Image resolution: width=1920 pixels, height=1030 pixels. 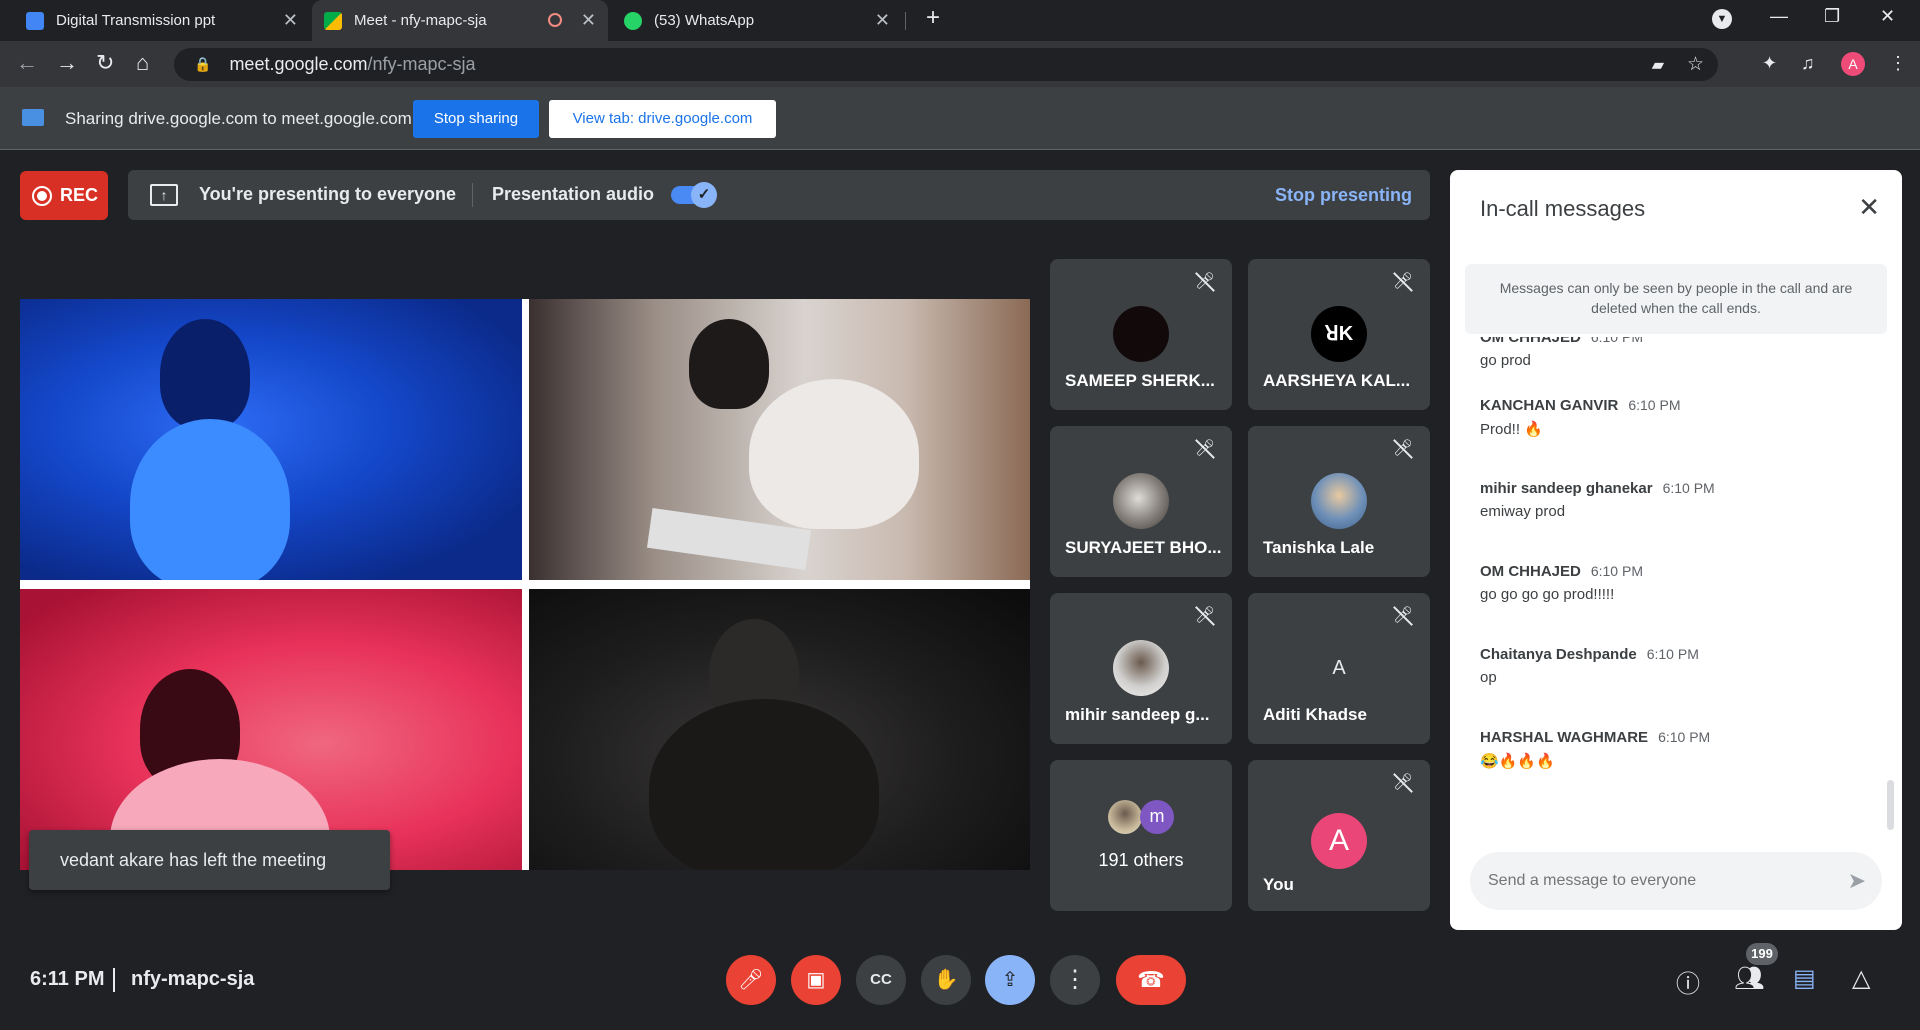 What do you see at coordinates (1749, 978) in the screenshot?
I see `people-icon: 👥︎` at bounding box center [1749, 978].